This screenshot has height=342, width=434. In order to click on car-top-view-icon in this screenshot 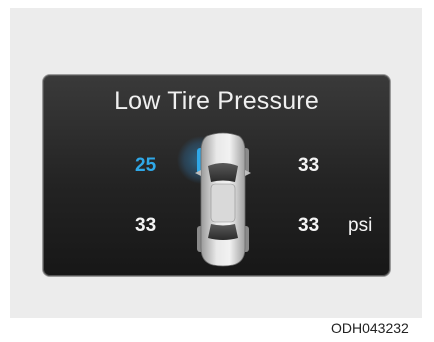, I will do `click(214, 199)`.